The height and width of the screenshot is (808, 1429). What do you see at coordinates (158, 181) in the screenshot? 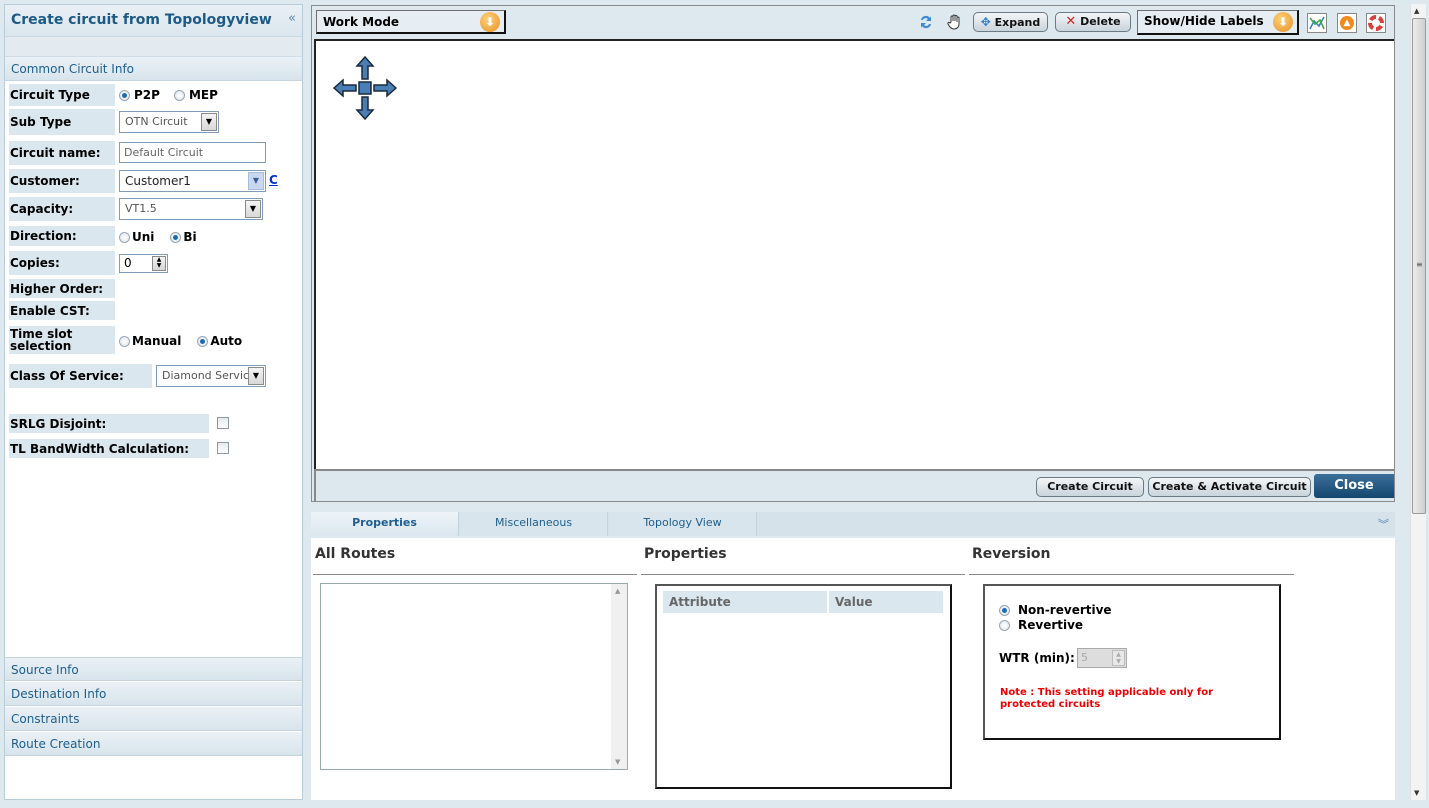
I see `customer-value: Customer1` at bounding box center [158, 181].